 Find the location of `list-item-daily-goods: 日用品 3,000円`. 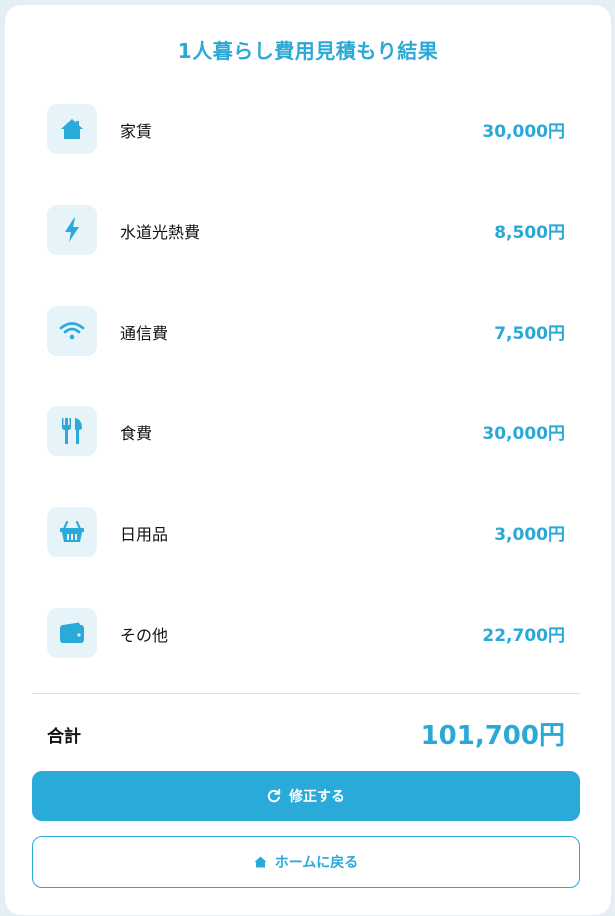

list-item-daily-goods: 日用品 3,000円 is located at coordinates (306, 532).